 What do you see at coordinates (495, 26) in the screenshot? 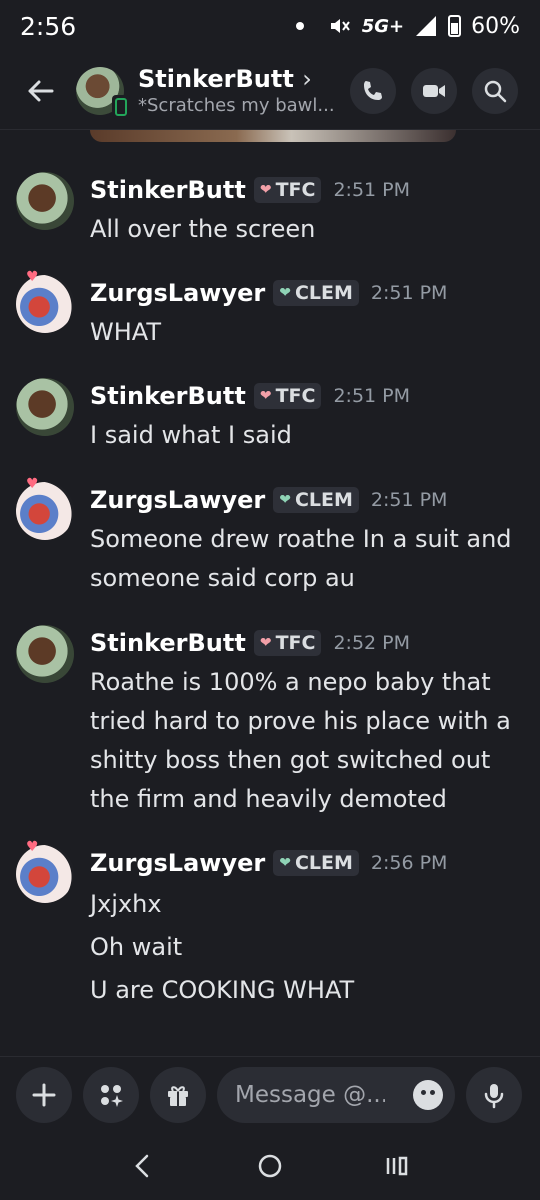
I see `battery-percent: 60%` at bounding box center [495, 26].